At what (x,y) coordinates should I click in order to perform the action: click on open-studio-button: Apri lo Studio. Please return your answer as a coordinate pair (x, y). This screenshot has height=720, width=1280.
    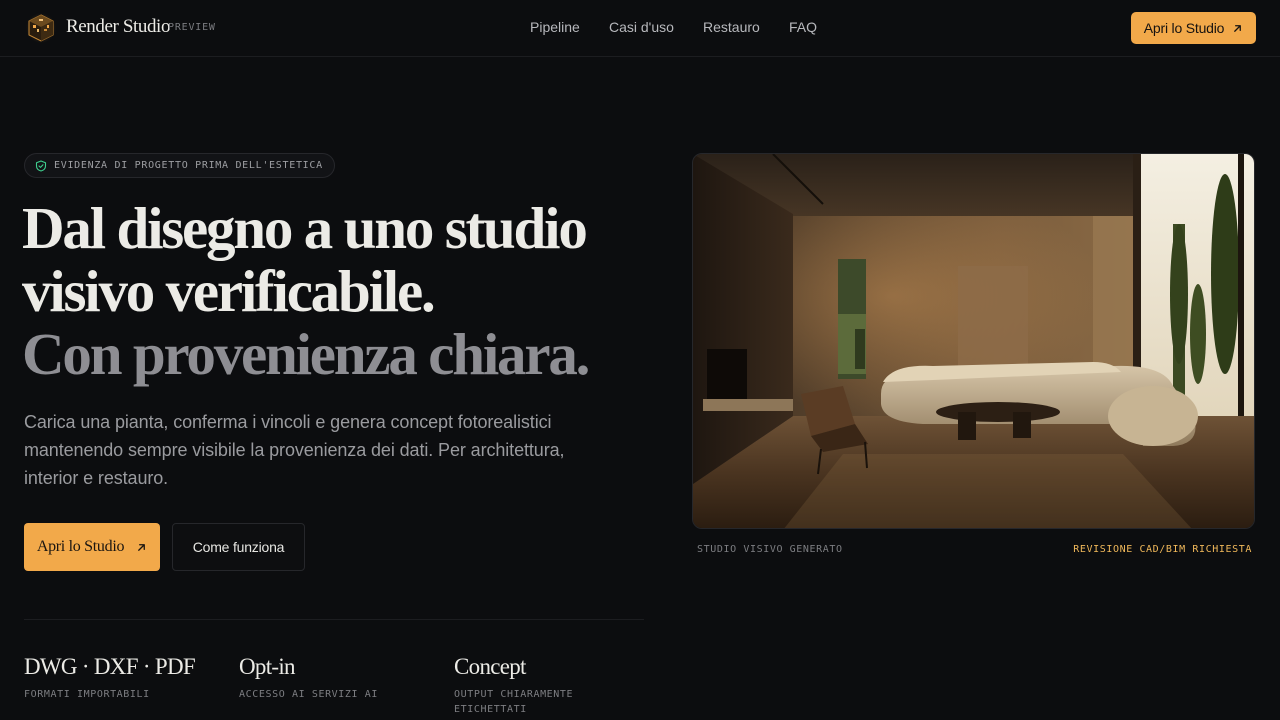
    Looking at the image, I should click on (92, 547).